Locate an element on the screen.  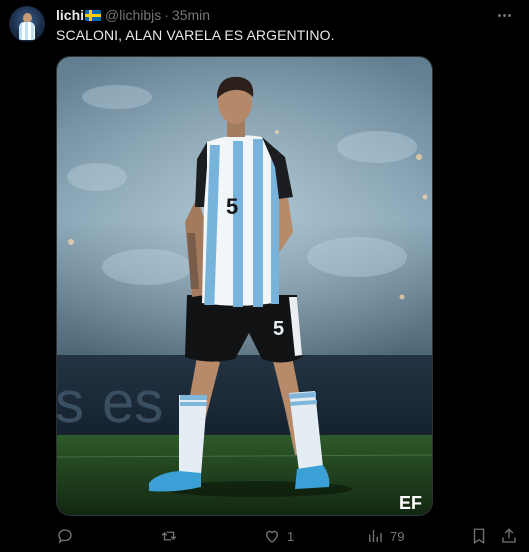
retweet-icon is located at coordinates (169, 536).